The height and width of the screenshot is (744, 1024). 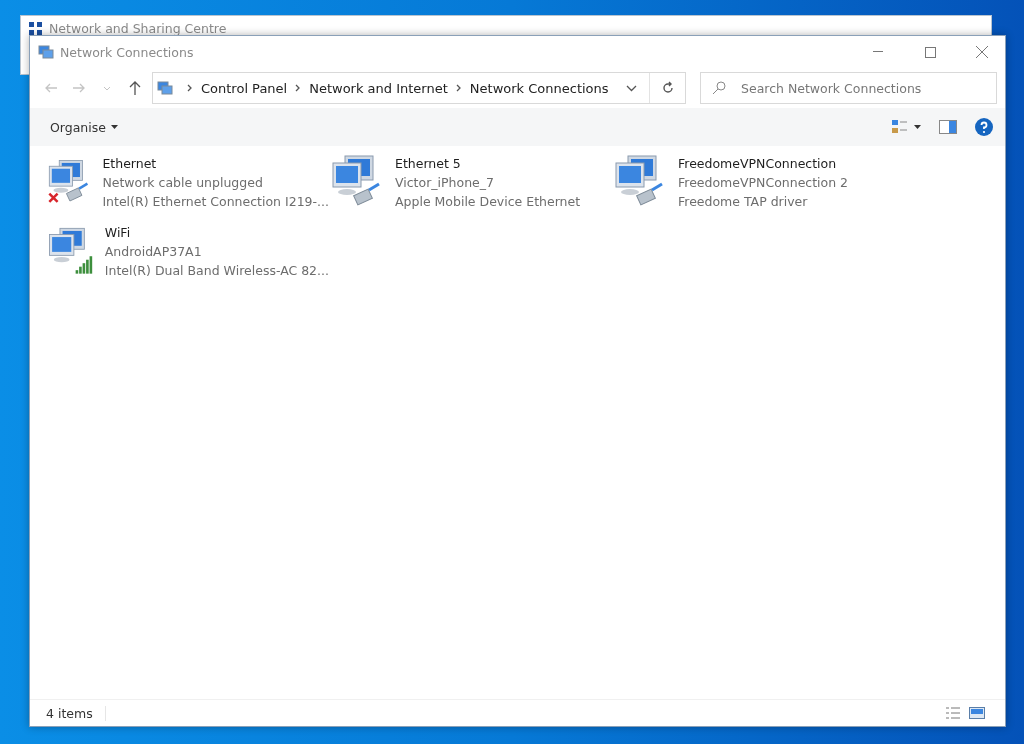 What do you see at coordinates (763, 182) in the screenshot?
I see `adapter-status: FreedomeVPNConnection 2` at bounding box center [763, 182].